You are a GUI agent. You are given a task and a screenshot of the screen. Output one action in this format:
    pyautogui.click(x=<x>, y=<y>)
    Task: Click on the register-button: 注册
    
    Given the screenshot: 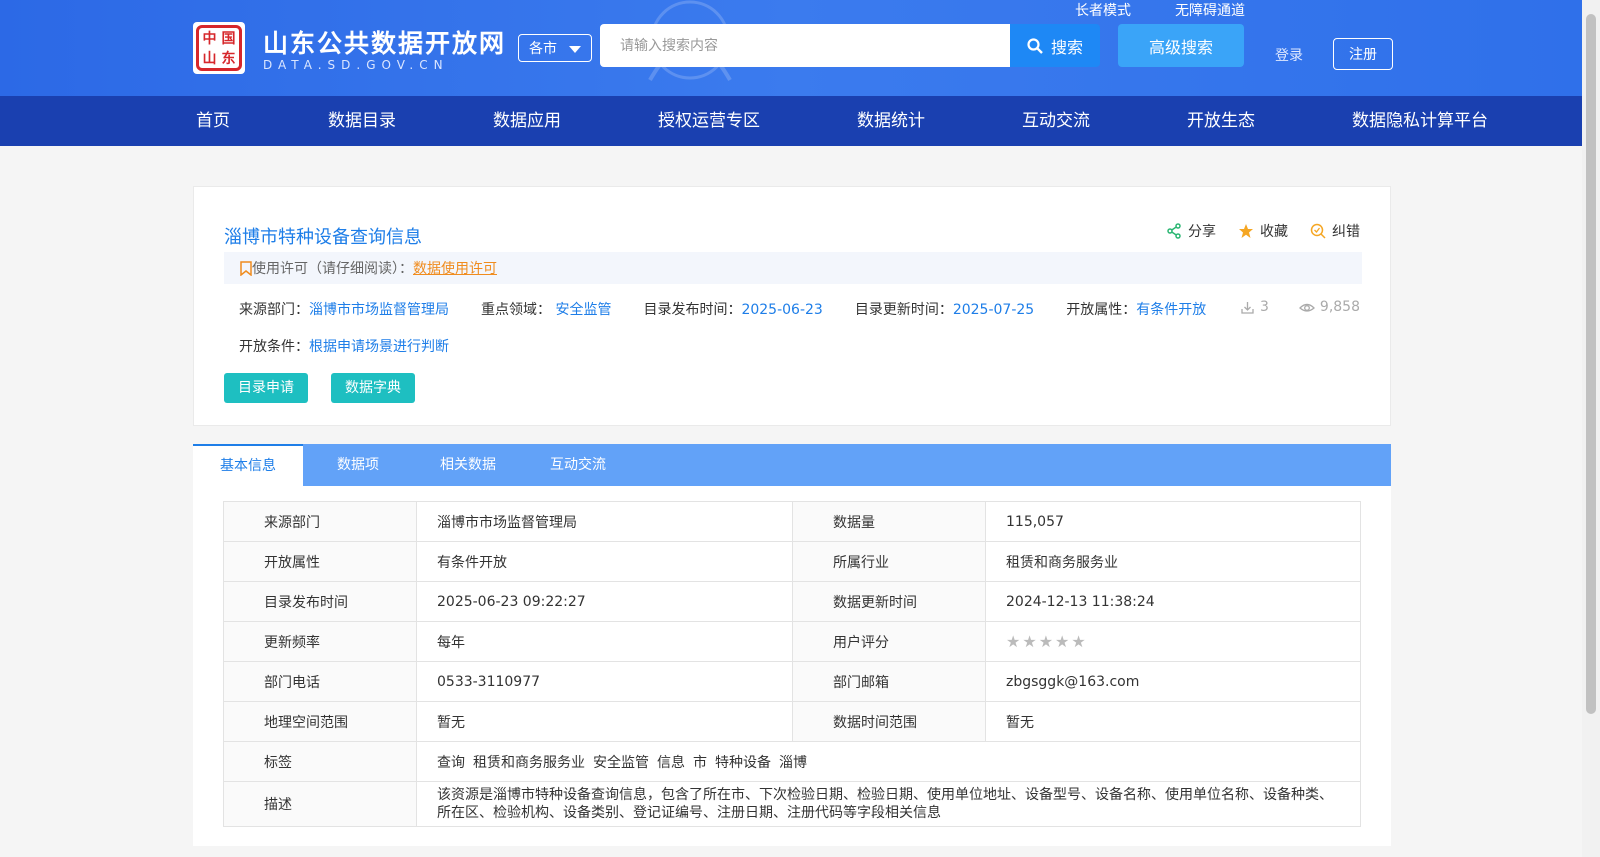 What is the action you would take?
    pyautogui.click(x=1363, y=54)
    